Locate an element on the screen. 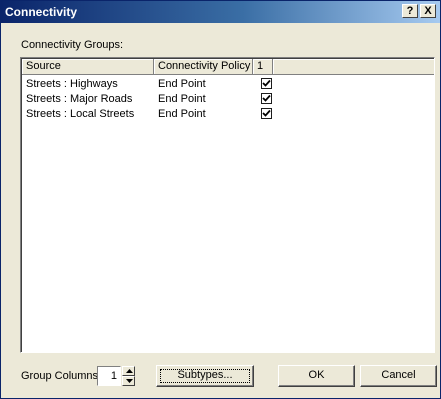 Image resolution: width=441 pixels, height=399 pixels. column-header-group-1: 1 is located at coordinates (263, 67).